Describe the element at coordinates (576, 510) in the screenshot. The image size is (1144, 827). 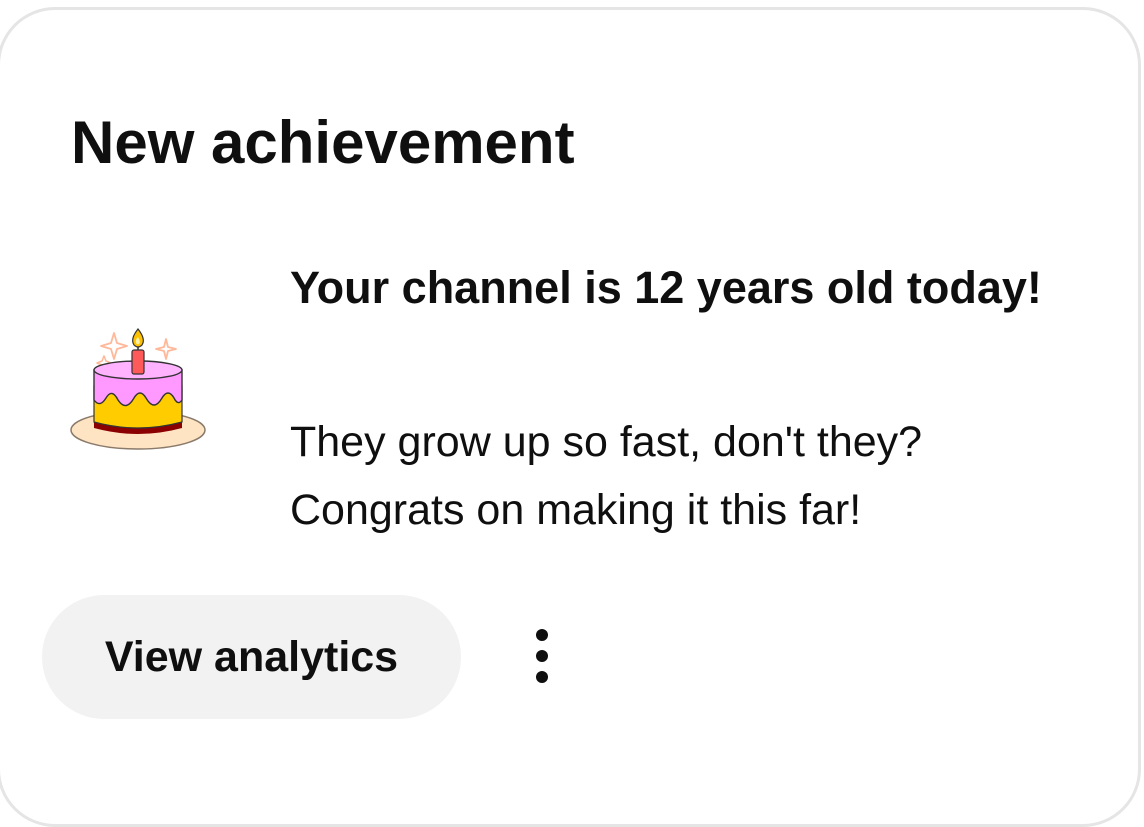
I see `message-line-2: Congrats on making it this far!` at that location.